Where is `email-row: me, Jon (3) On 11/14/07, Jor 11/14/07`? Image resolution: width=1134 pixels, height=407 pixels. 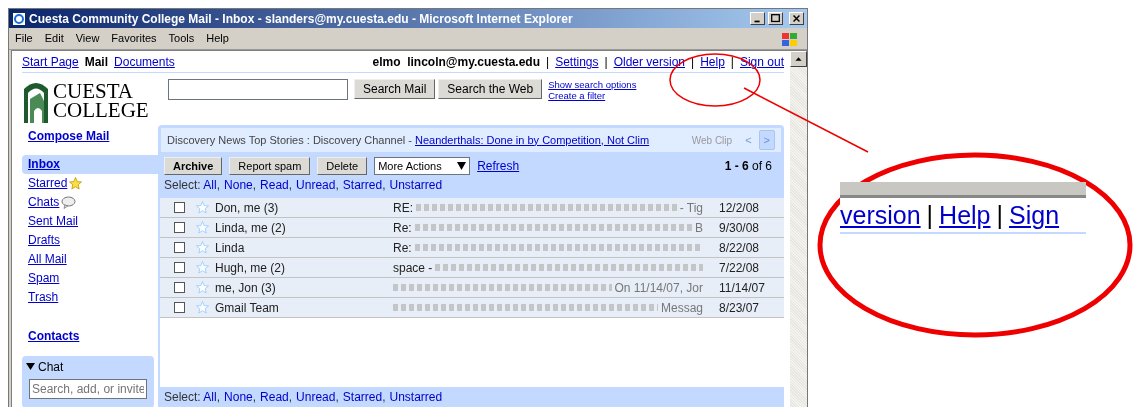
email-row: me, Jon (3) On 11/14/07, Jor 11/14/07 is located at coordinates (472, 288).